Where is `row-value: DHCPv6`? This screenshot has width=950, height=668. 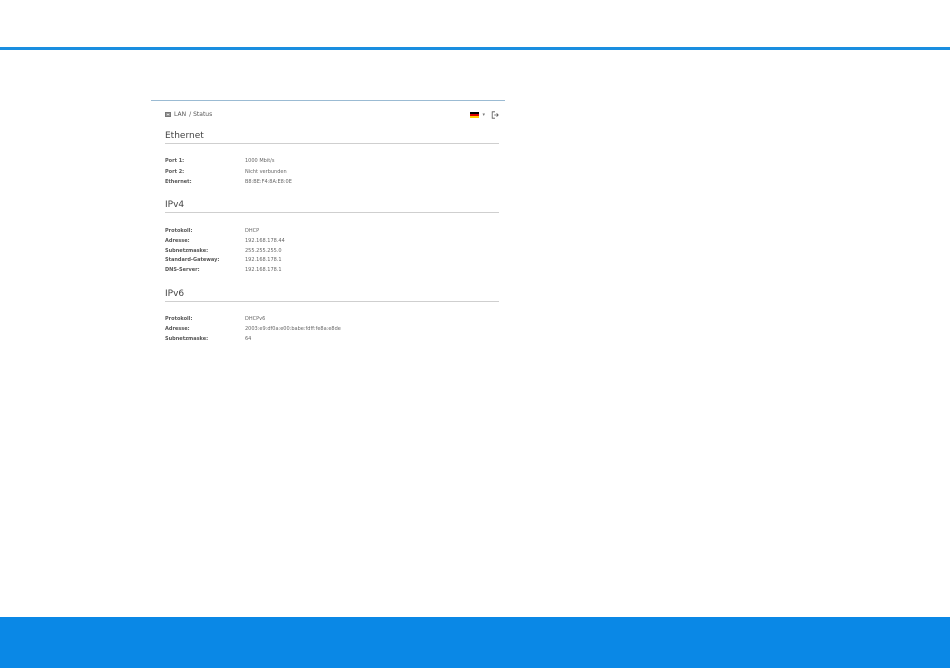 row-value: DHCPv6 is located at coordinates (255, 319).